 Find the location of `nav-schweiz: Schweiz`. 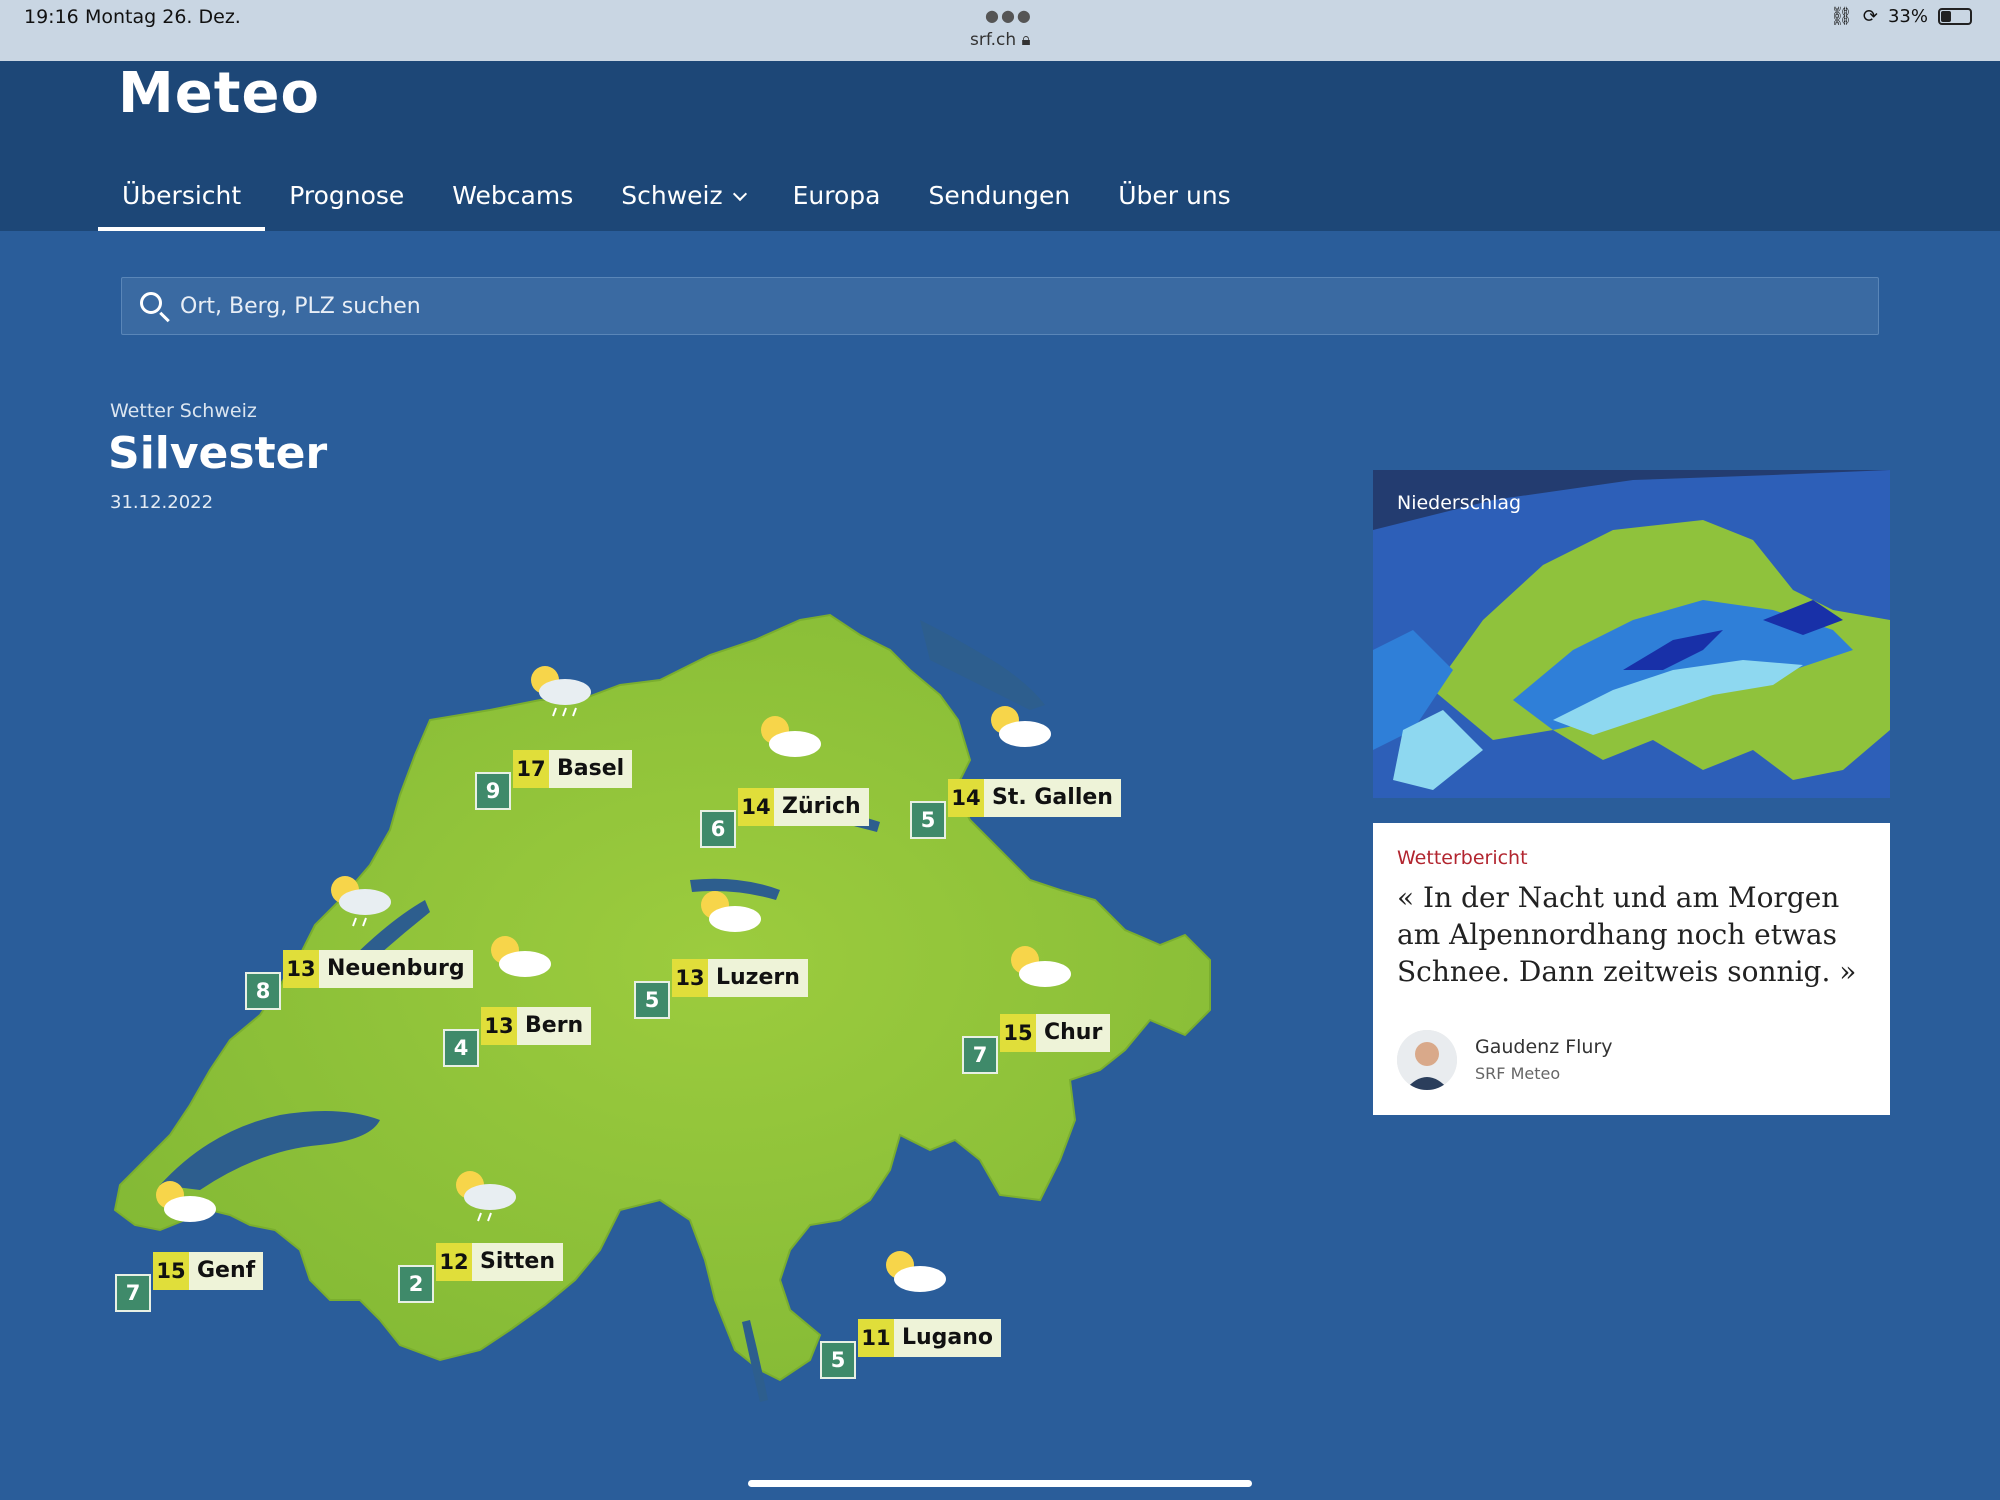

nav-schweiz: Schweiz is located at coordinates (682, 200).